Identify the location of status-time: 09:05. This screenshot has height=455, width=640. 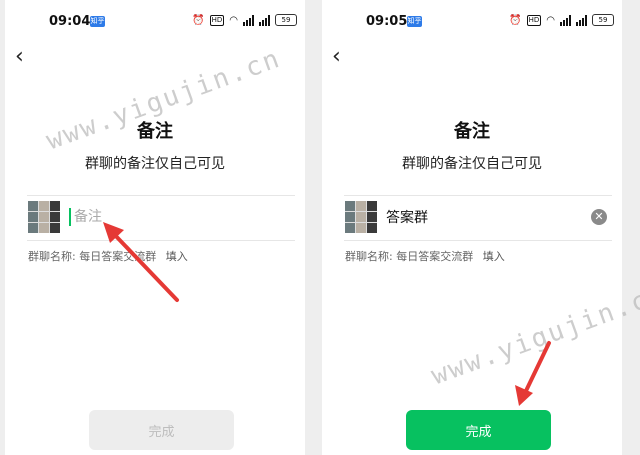
(387, 21).